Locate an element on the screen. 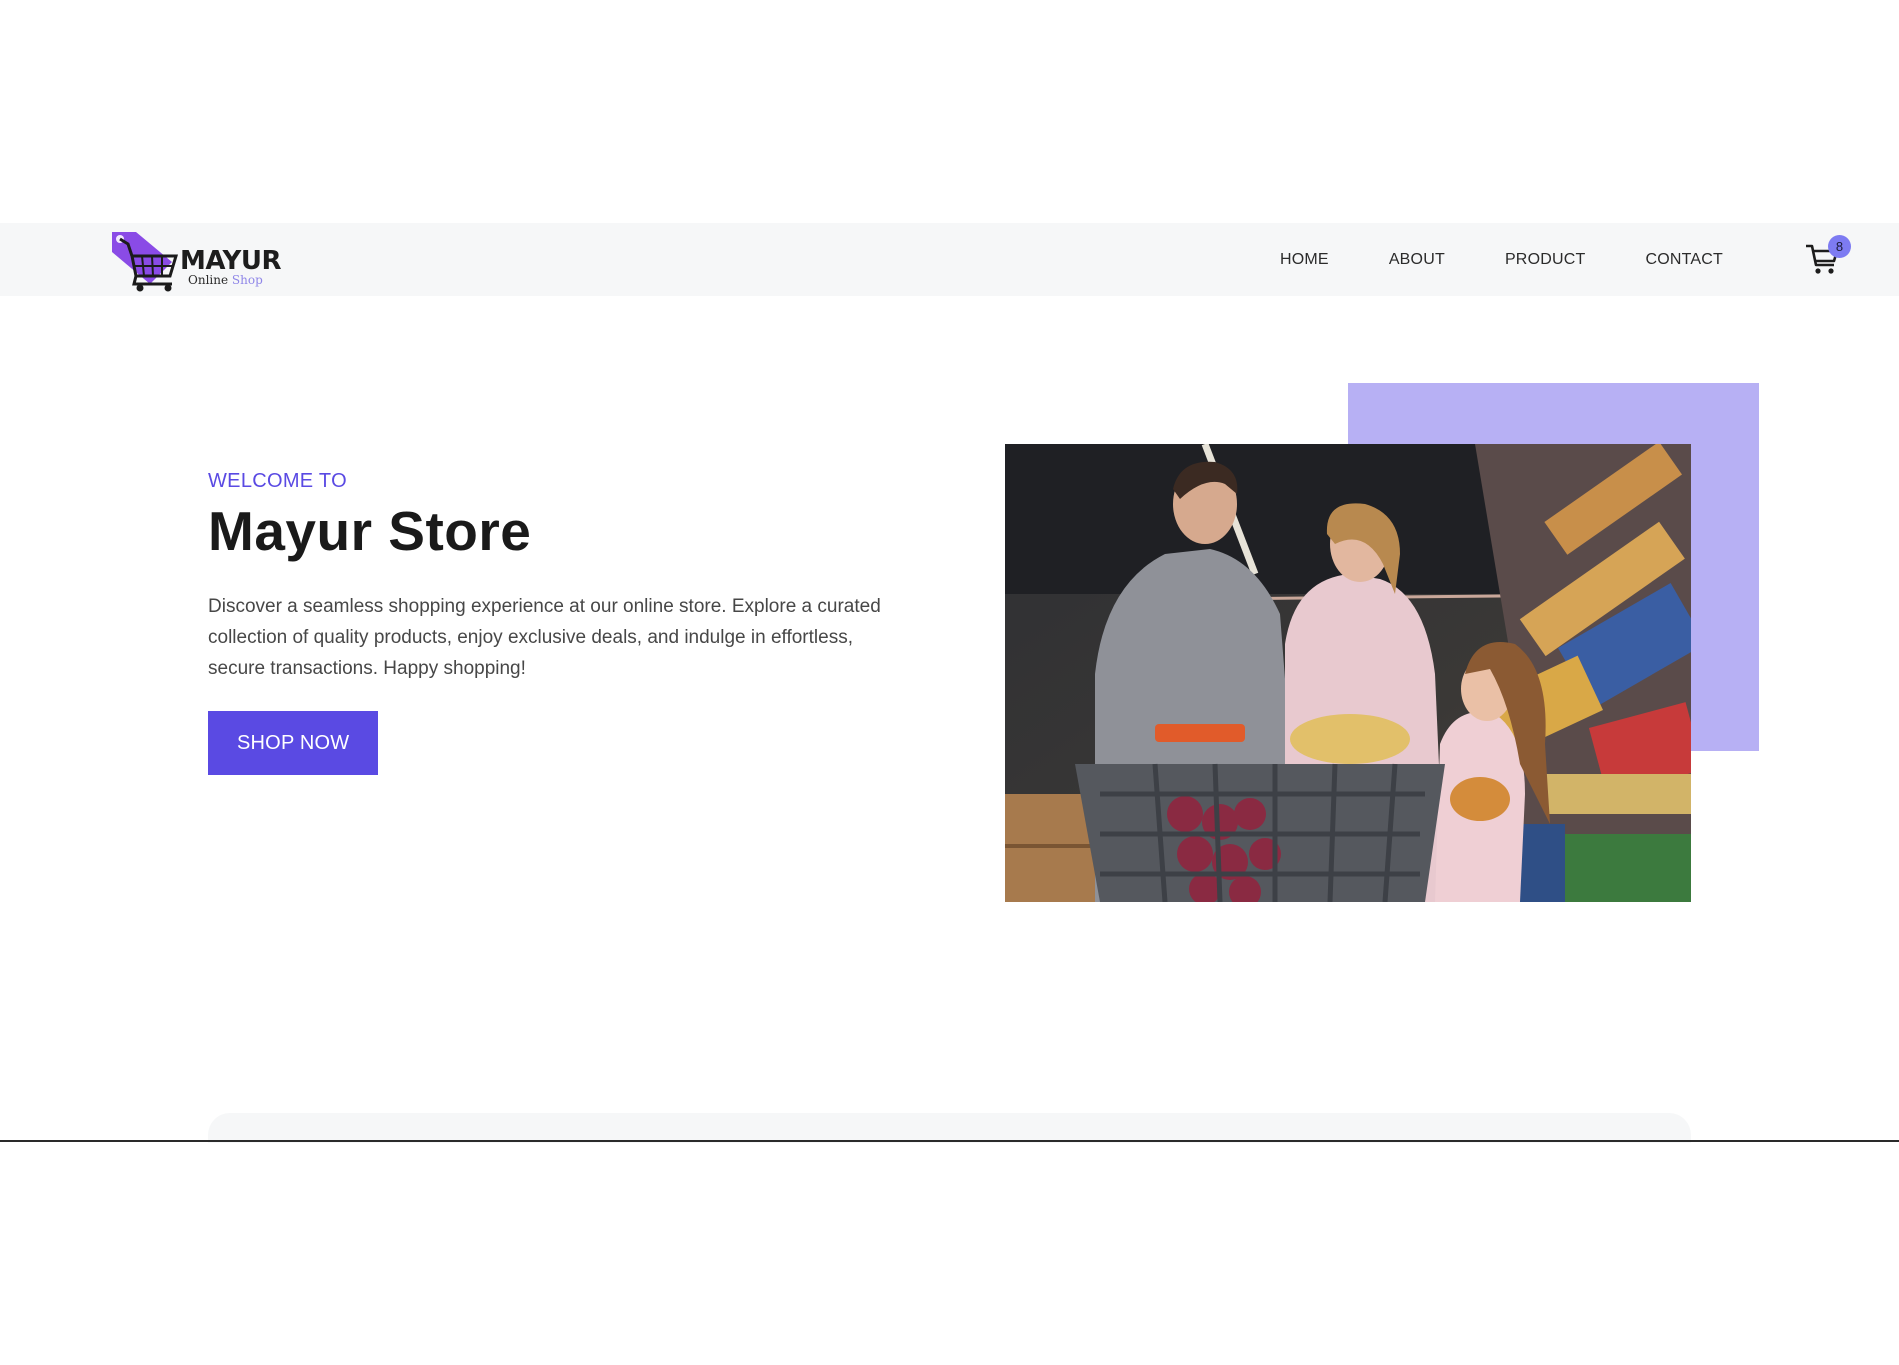  brand-logo: MAYUR Online Shop is located at coordinates (198, 259).